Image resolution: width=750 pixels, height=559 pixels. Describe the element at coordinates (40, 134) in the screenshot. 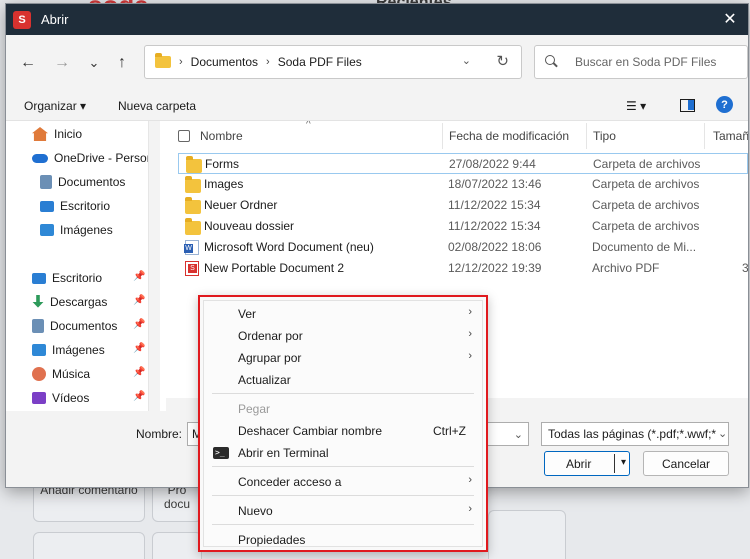

I see `home-icon` at that location.